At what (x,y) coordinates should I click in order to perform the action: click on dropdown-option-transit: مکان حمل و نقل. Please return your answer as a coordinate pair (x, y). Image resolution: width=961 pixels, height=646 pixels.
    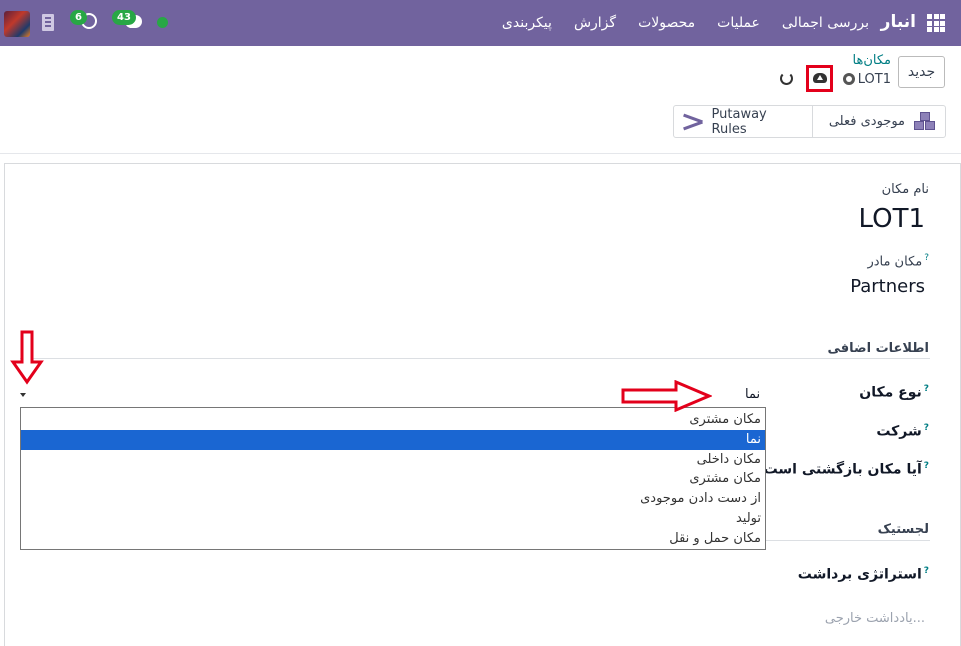
    Looking at the image, I should click on (393, 539).